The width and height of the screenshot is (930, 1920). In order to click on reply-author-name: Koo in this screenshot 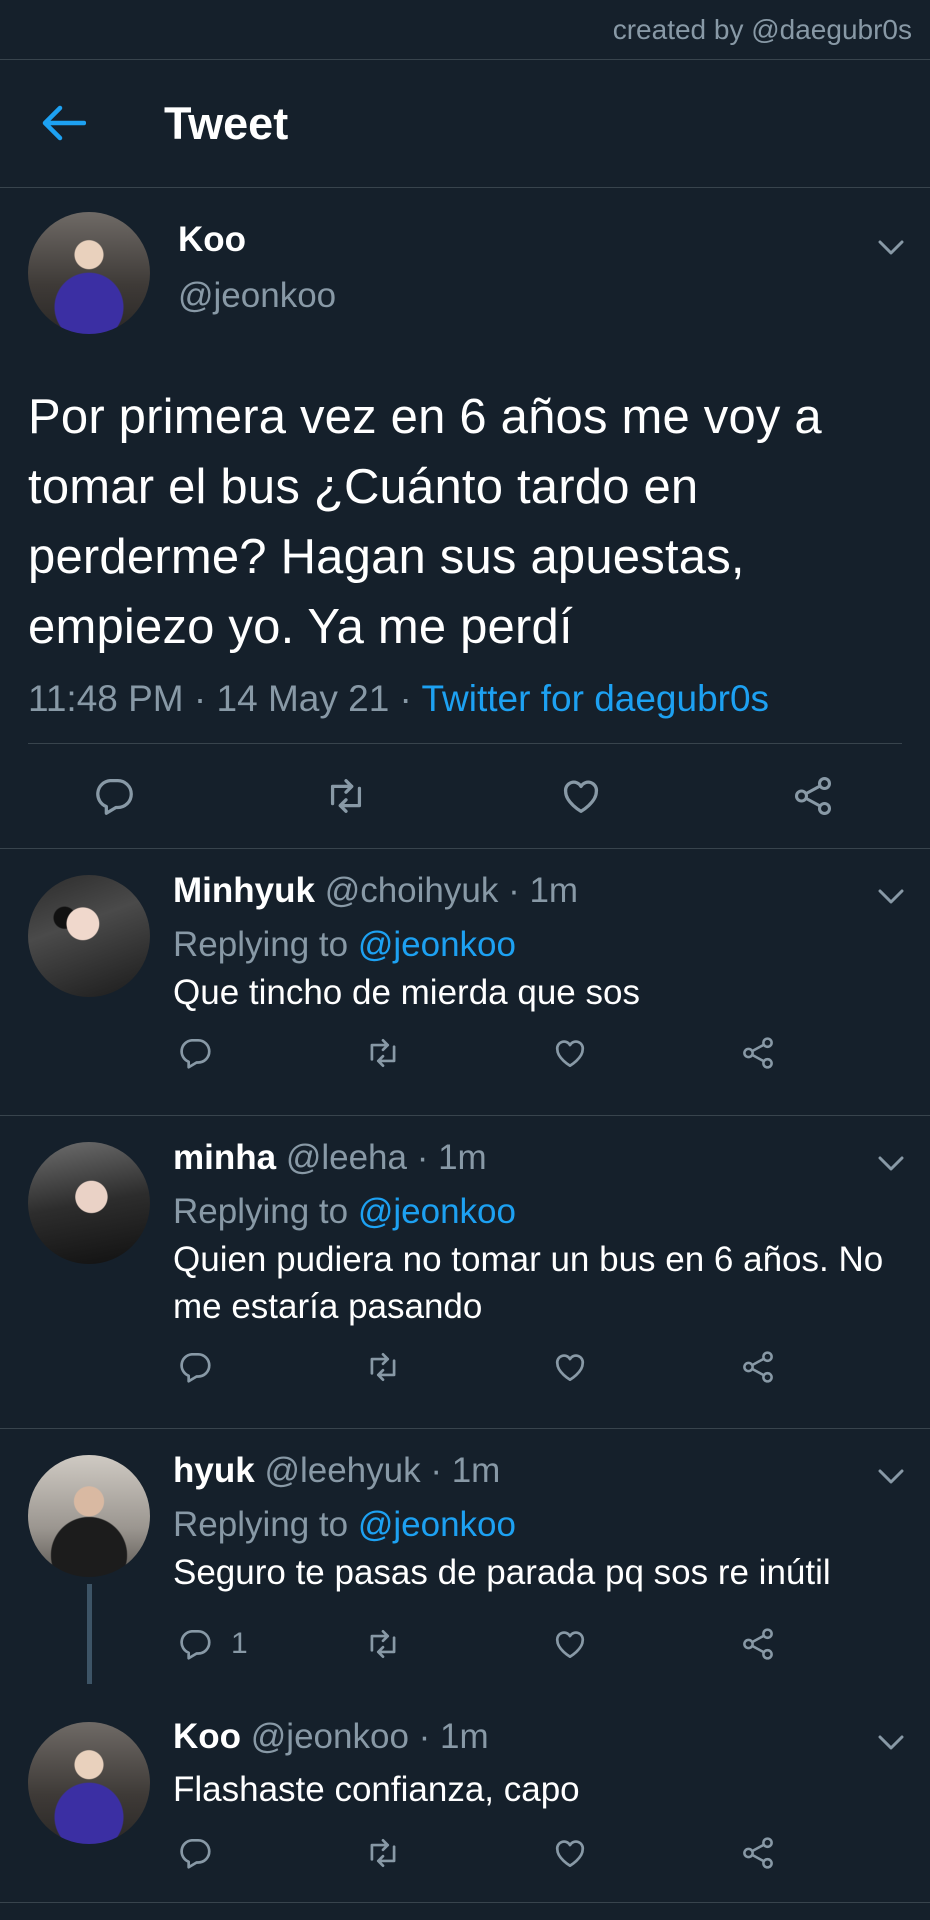, I will do `click(207, 1736)`.